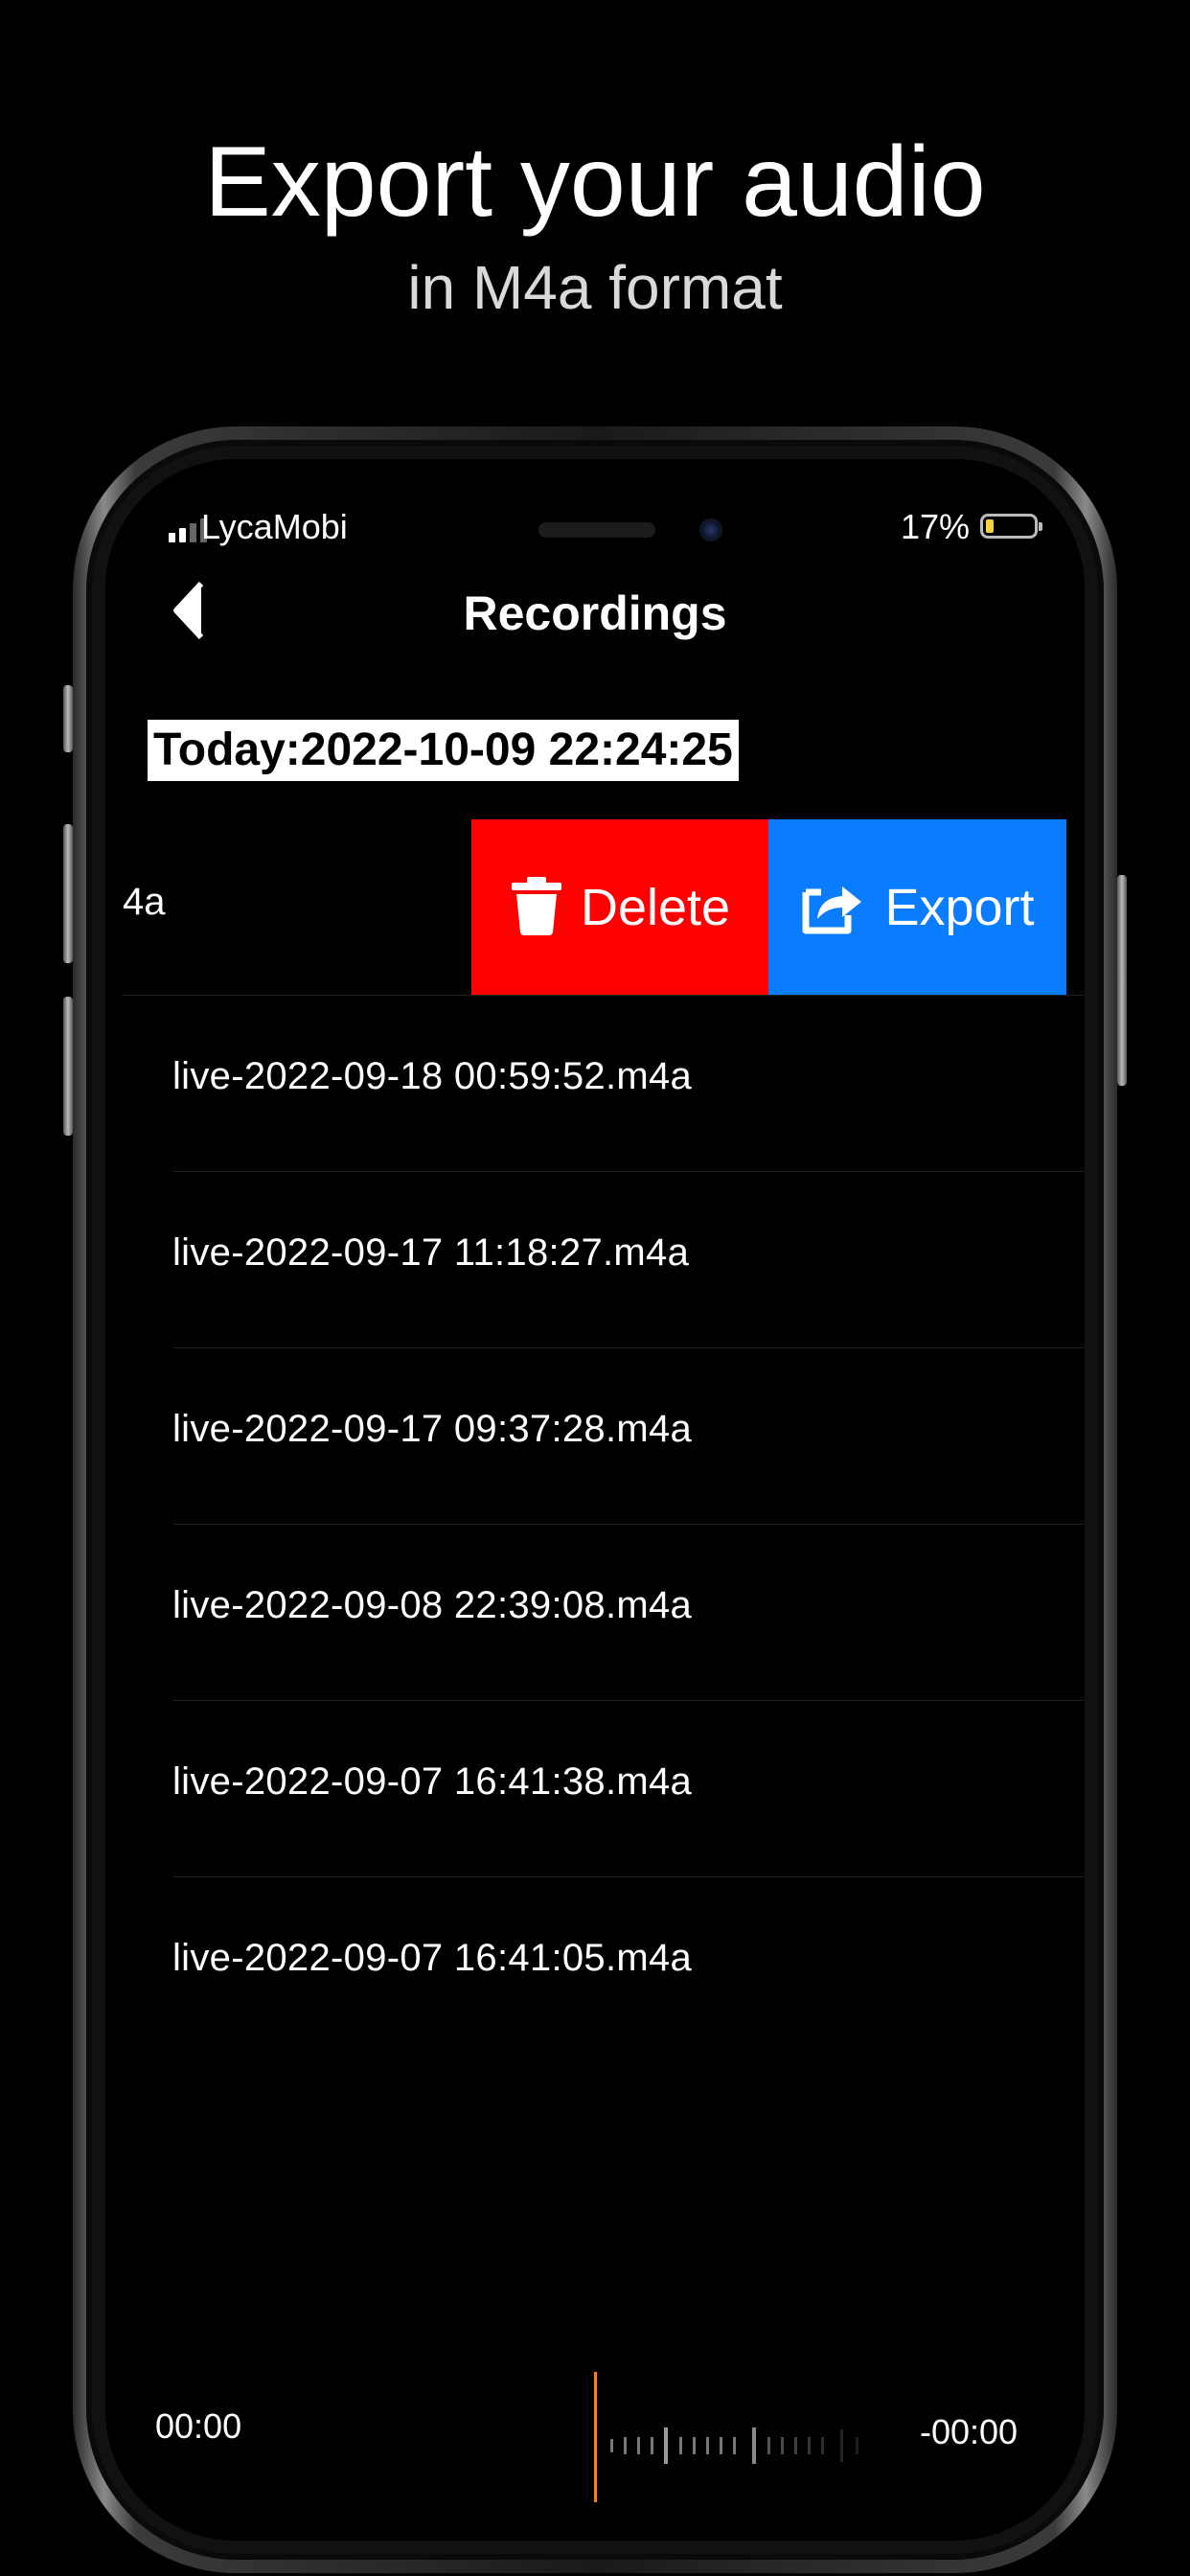 Image resolution: width=1190 pixels, height=2576 pixels. I want to click on earpiece-speaker, so click(596, 530).